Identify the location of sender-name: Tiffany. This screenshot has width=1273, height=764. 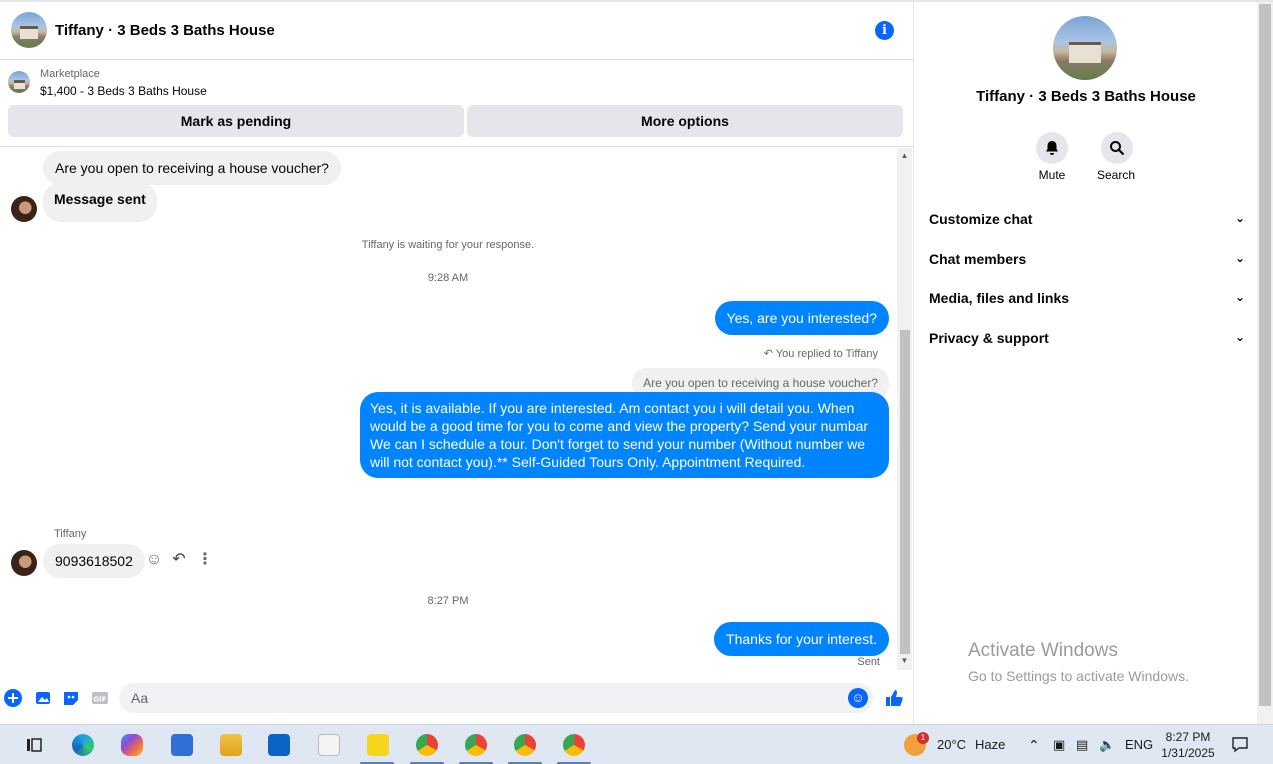
(70, 534).